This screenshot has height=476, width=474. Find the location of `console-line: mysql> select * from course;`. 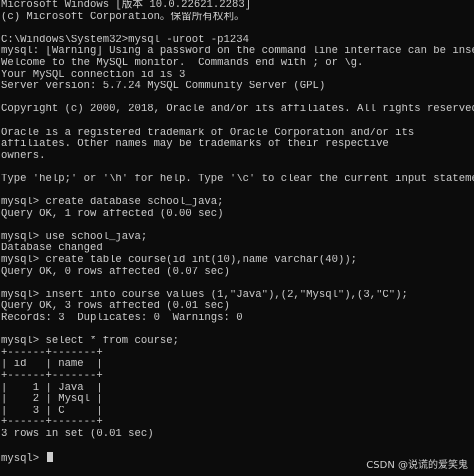

console-line: mysql> select * from course; is located at coordinates (90, 342).